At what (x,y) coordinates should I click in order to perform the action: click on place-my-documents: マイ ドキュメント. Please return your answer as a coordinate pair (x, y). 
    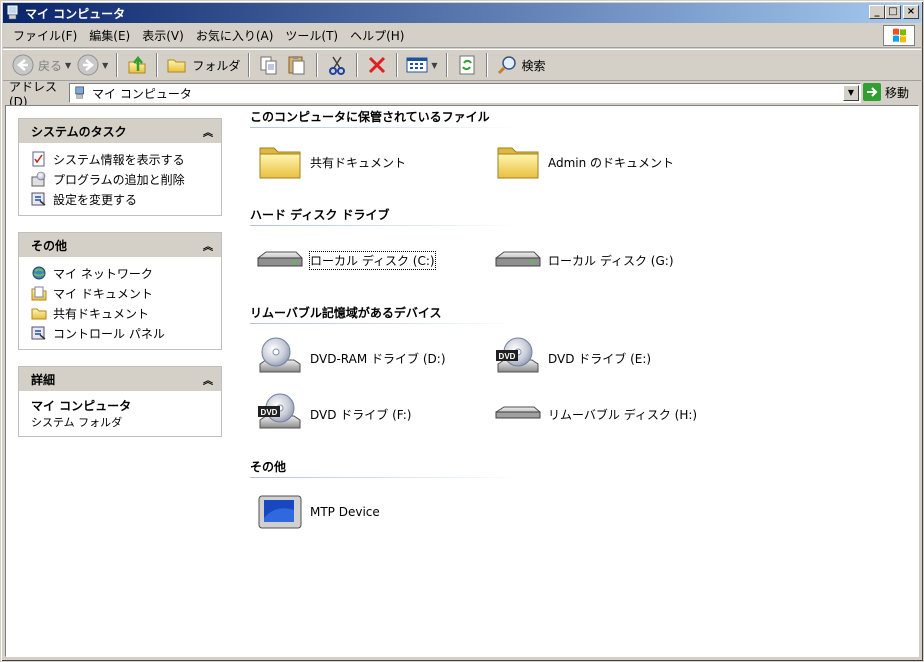
    Looking at the image, I should click on (121, 293).